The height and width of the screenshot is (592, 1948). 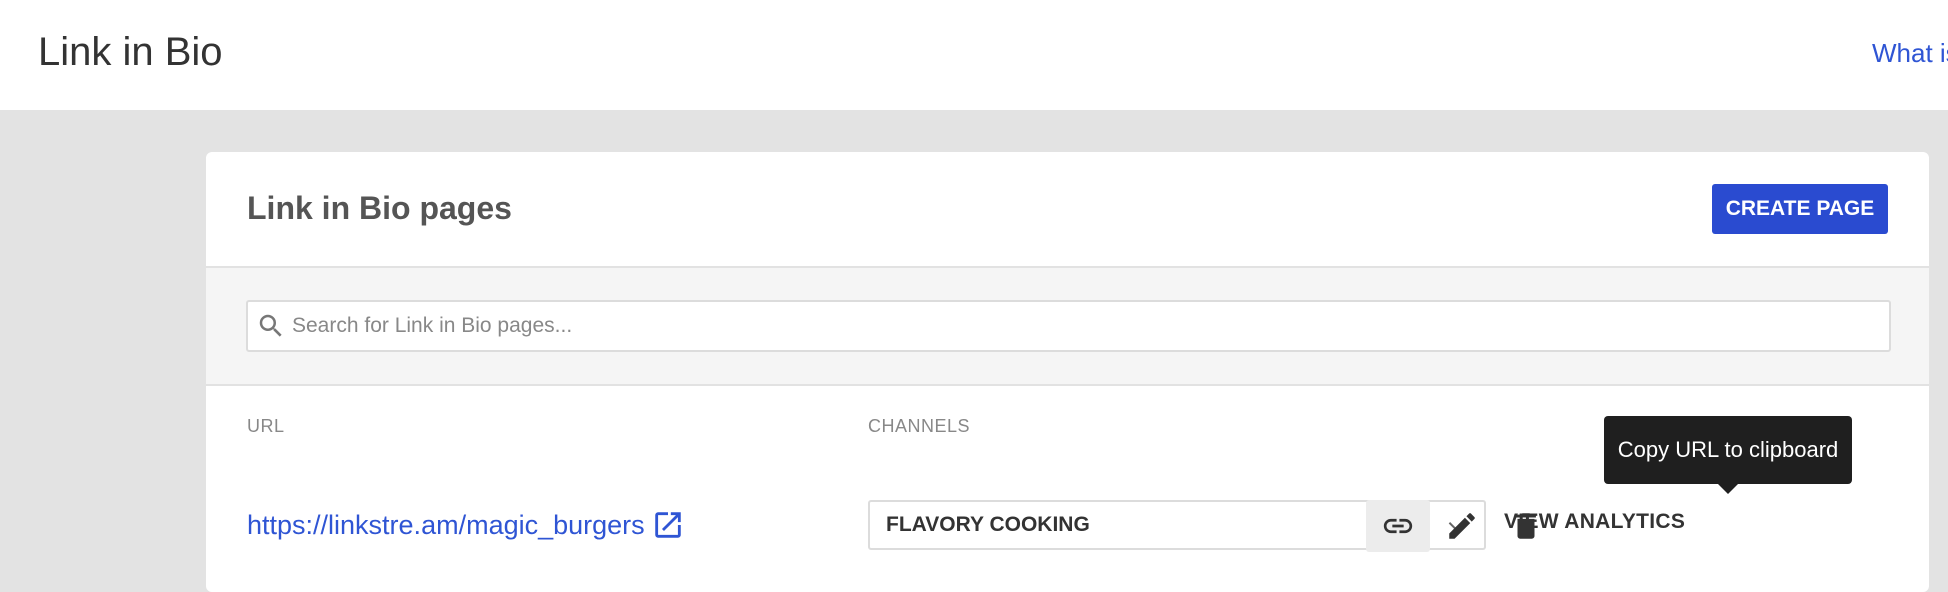 I want to click on trash-icon, so click(x=1526, y=526).